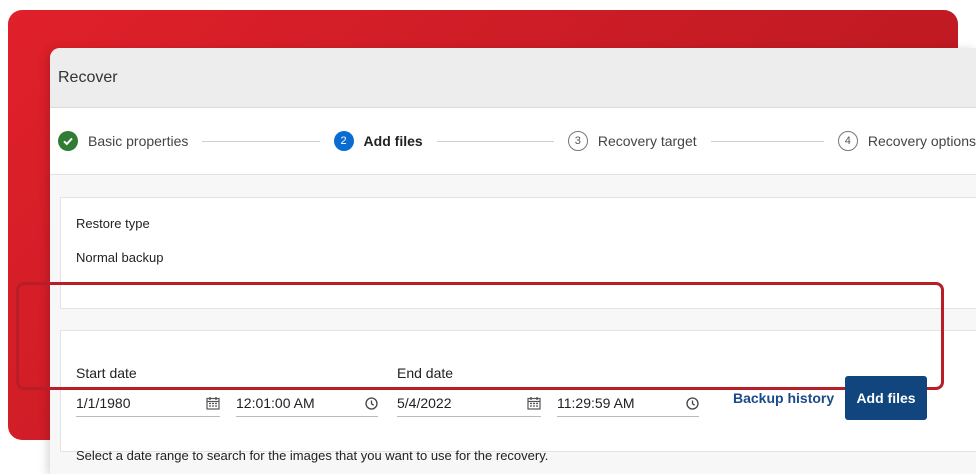 The image size is (976, 474). What do you see at coordinates (513, 78) in the screenshot?
I see `title-bar: Recover` at bounding box center [513, 78].